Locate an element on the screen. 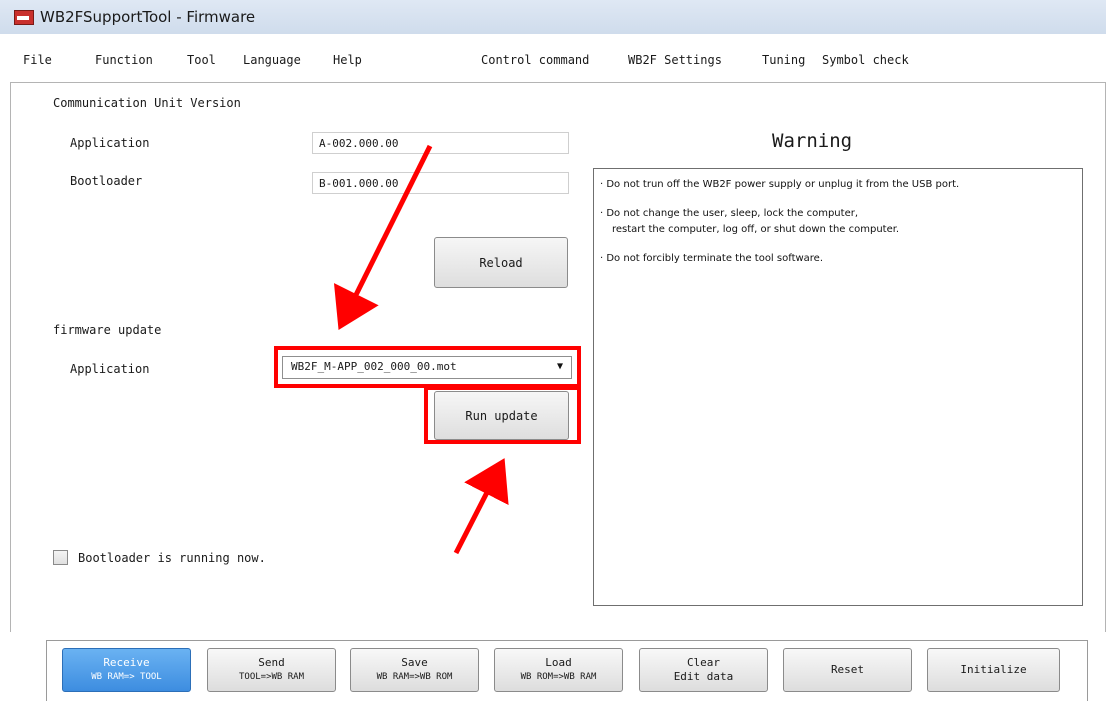 The height and width of the screenshot is (702, 1106). send-label: Send is located at coordinates (271, 662).